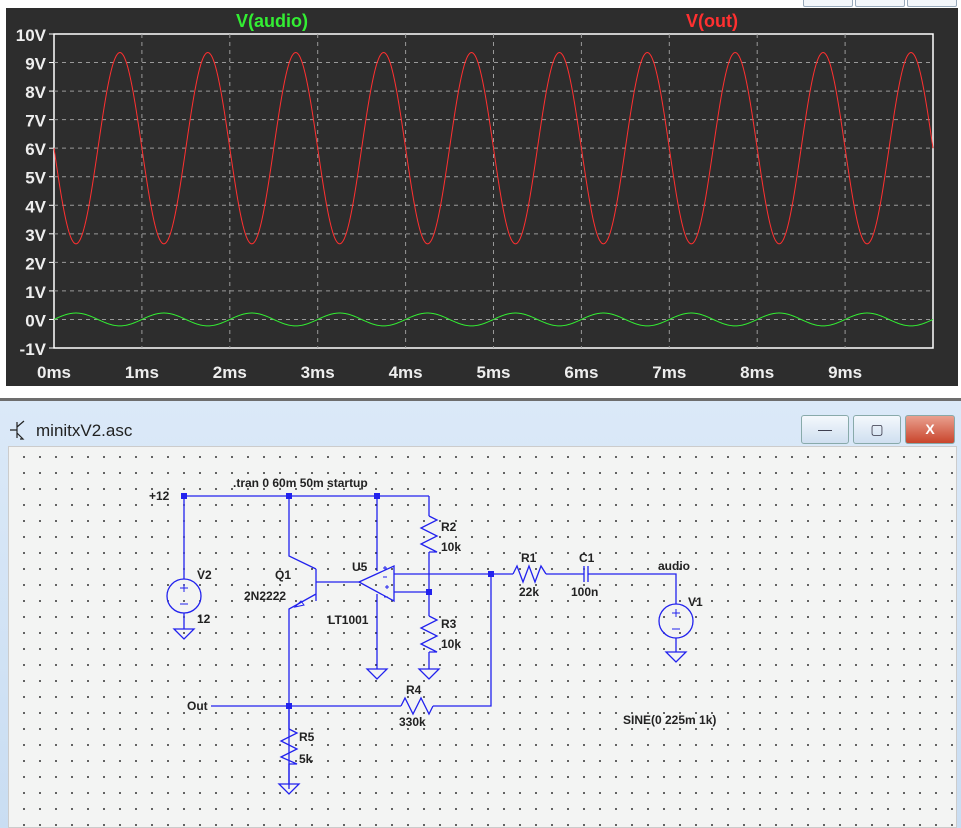 The image size is (961, 828). I want to click on y-tick-label: 6V, so click(35, 149).